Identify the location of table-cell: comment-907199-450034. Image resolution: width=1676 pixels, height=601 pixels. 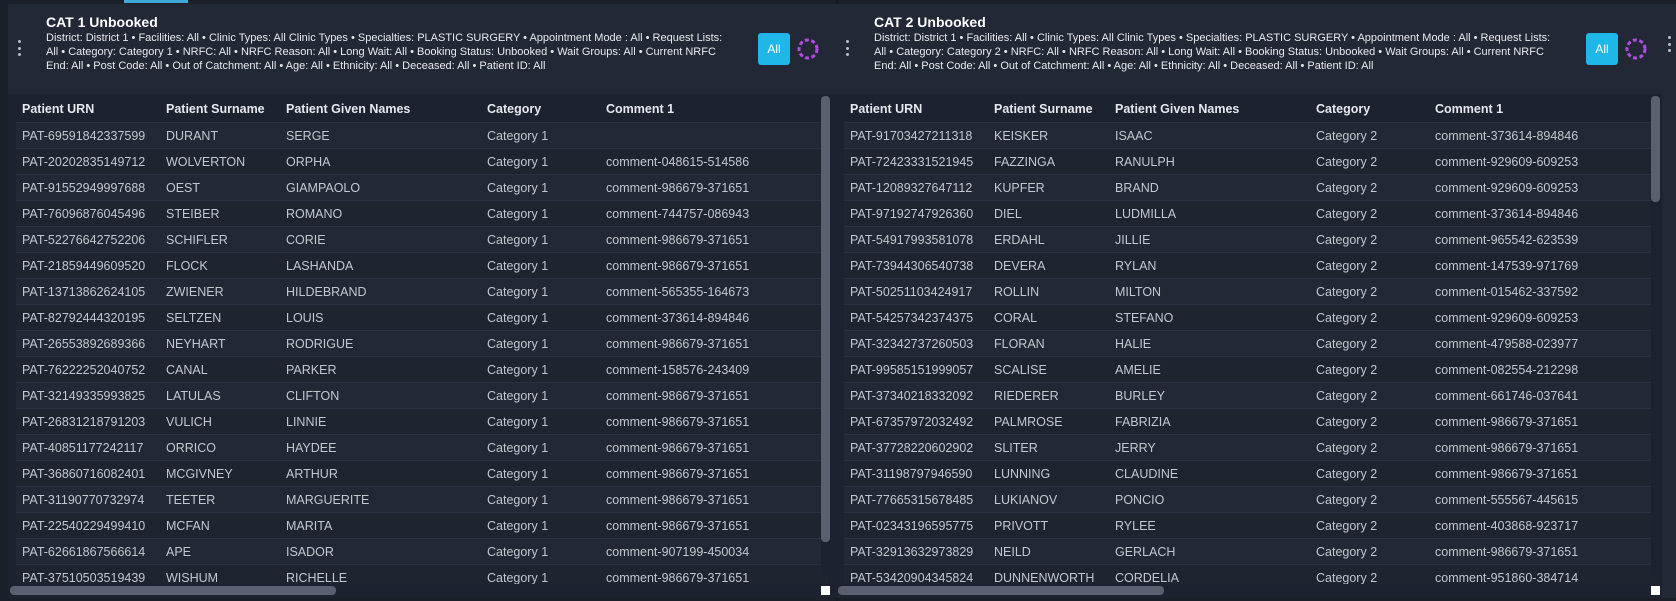
(714, 551).